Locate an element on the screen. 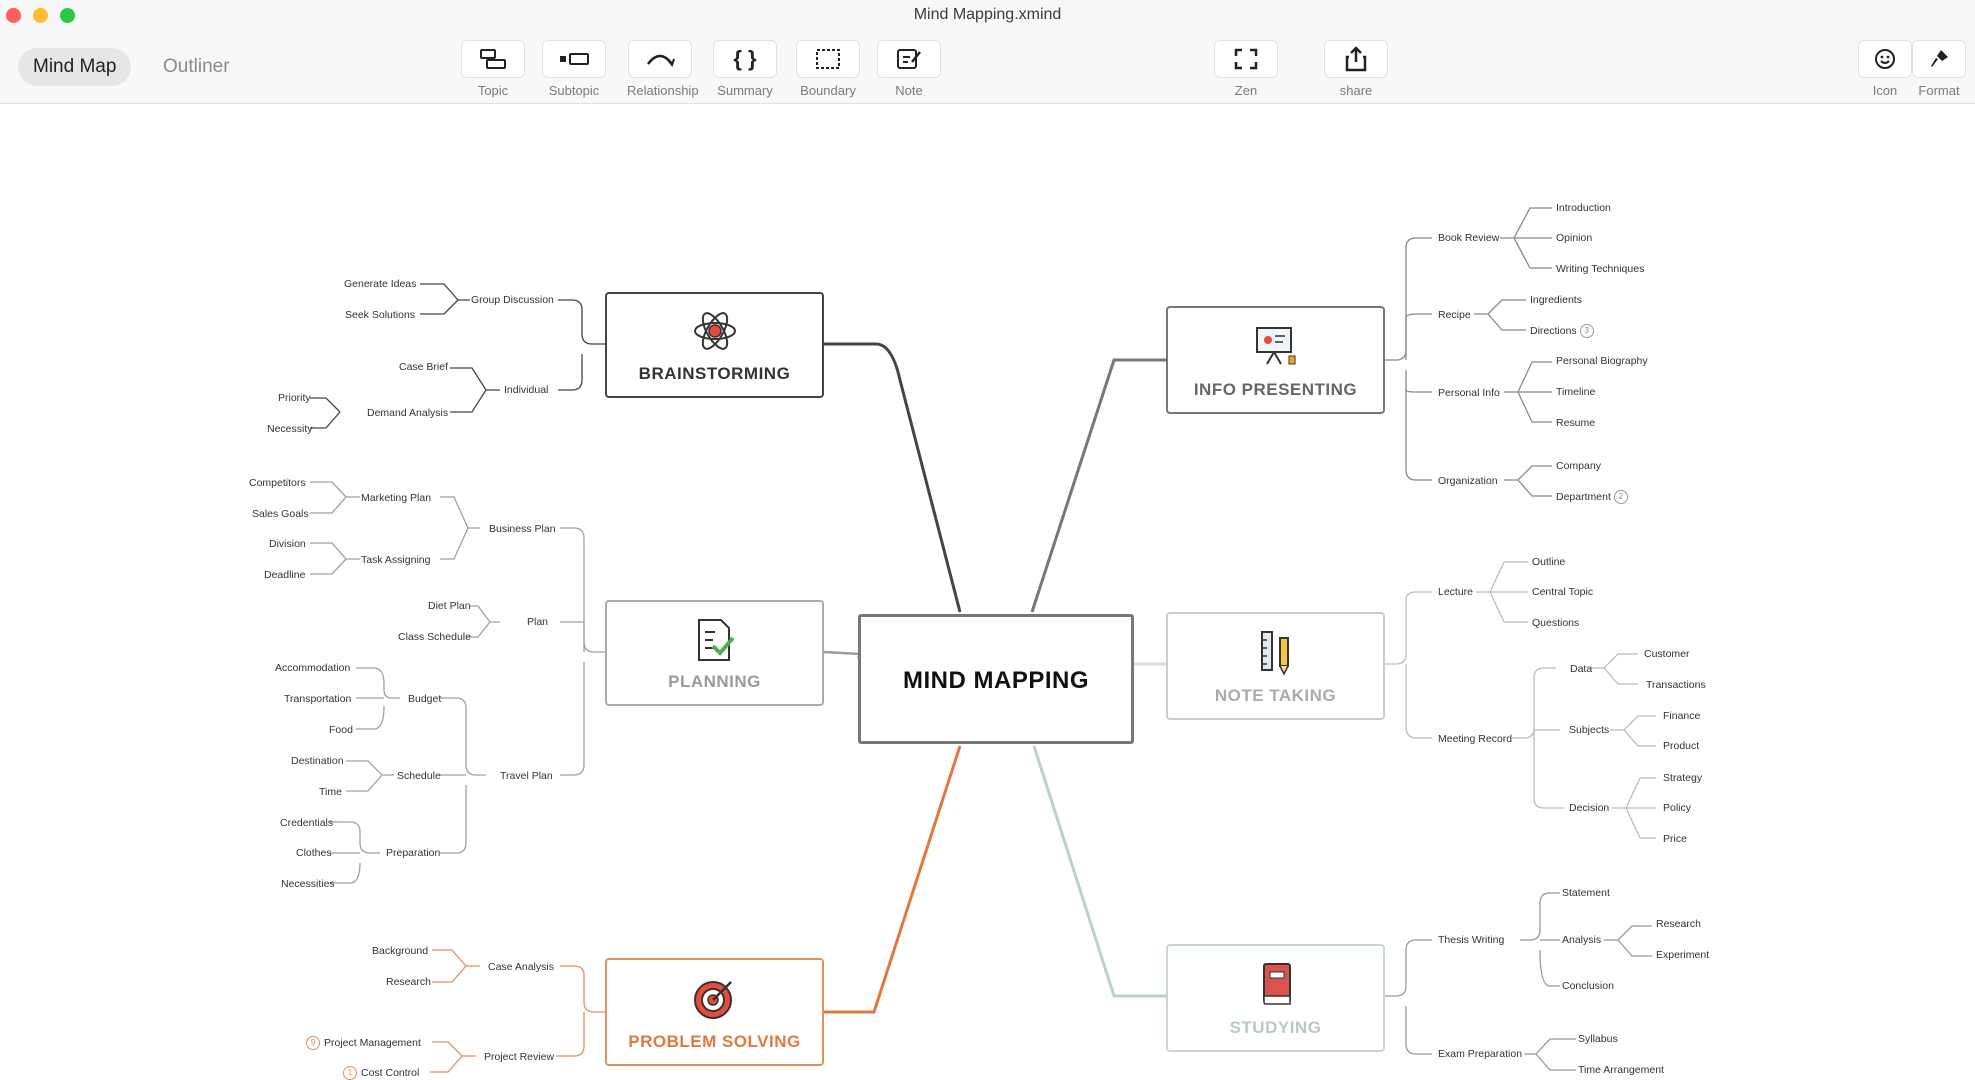  subtopic-individual: Individual is located at coordinates (526, 390).